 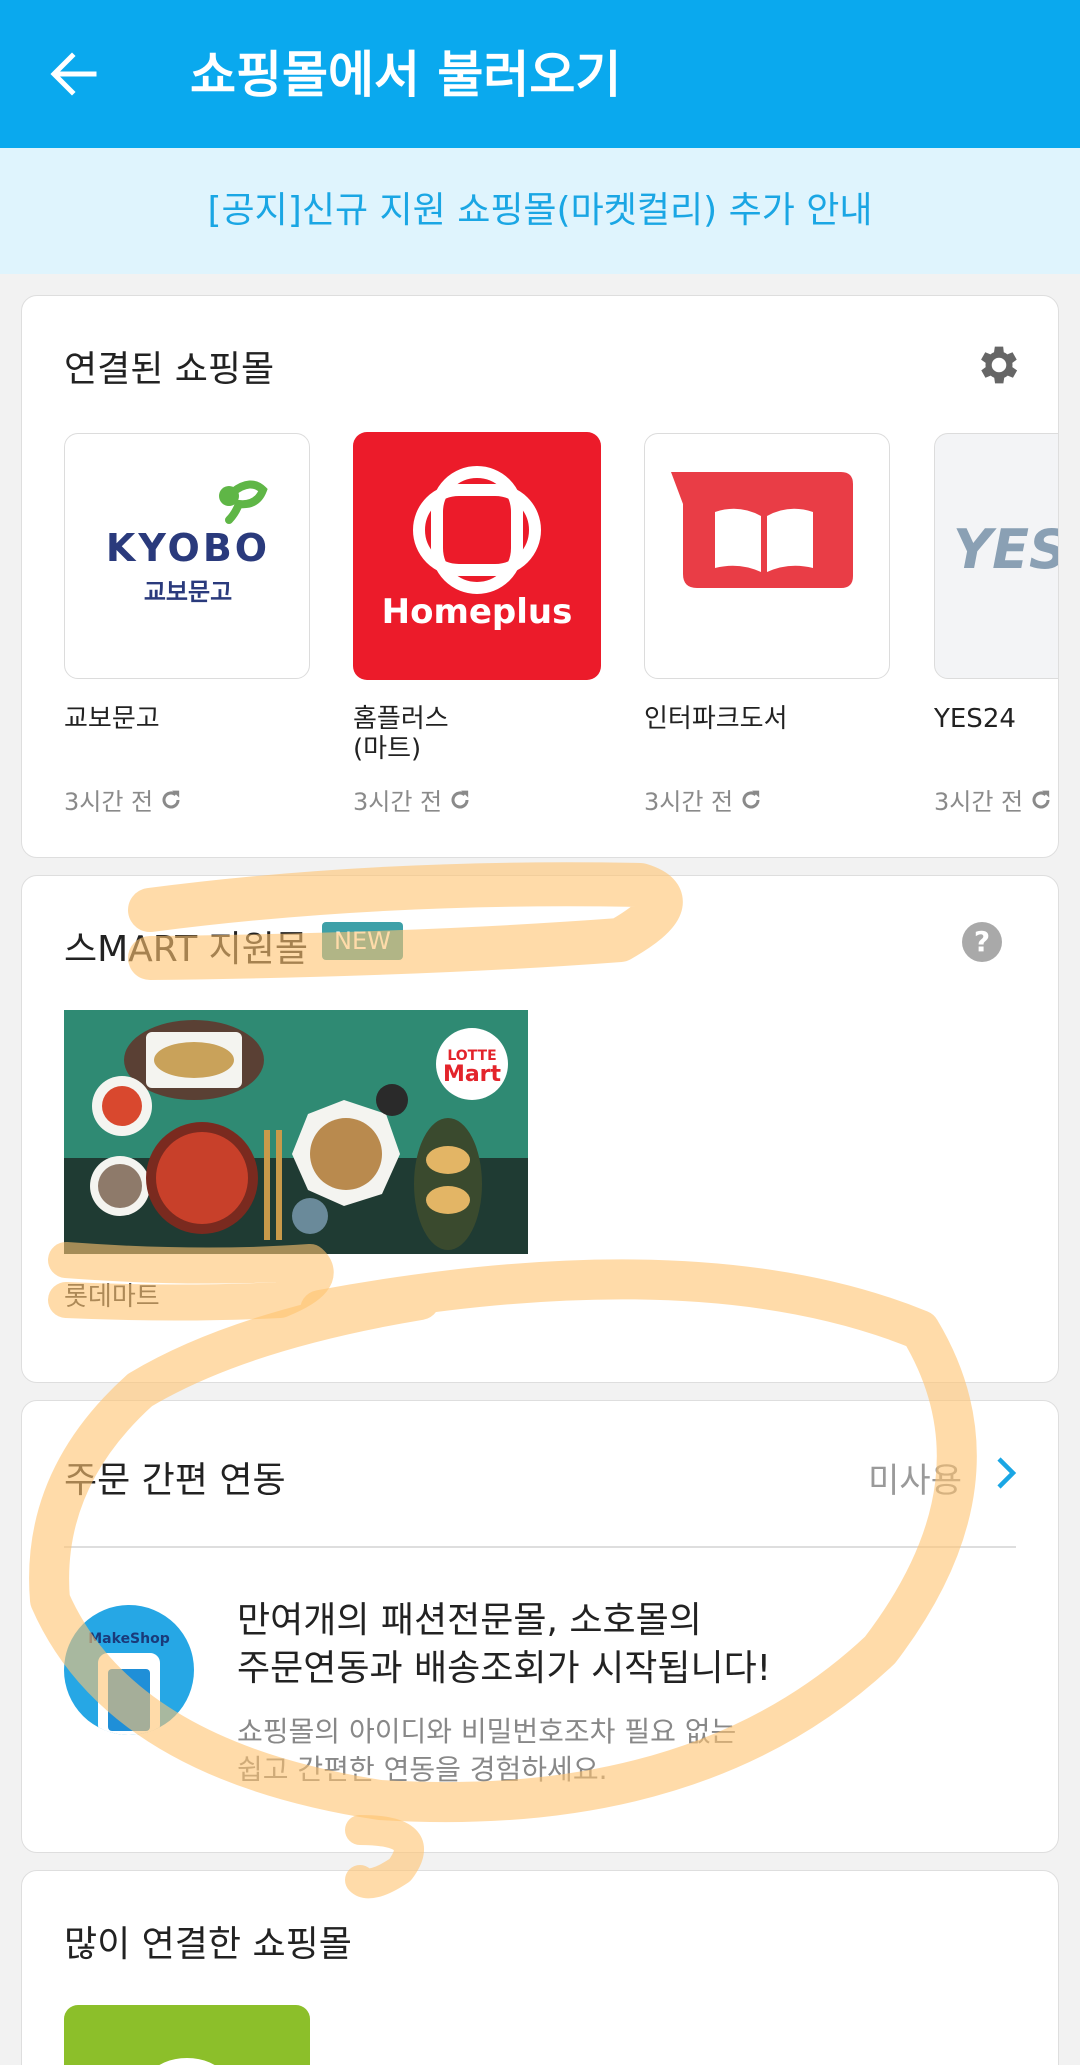 I want to click on order-headline-line2: 주문연동과 배송조회가 시작됩니다!, so click(x=504, y=1668).